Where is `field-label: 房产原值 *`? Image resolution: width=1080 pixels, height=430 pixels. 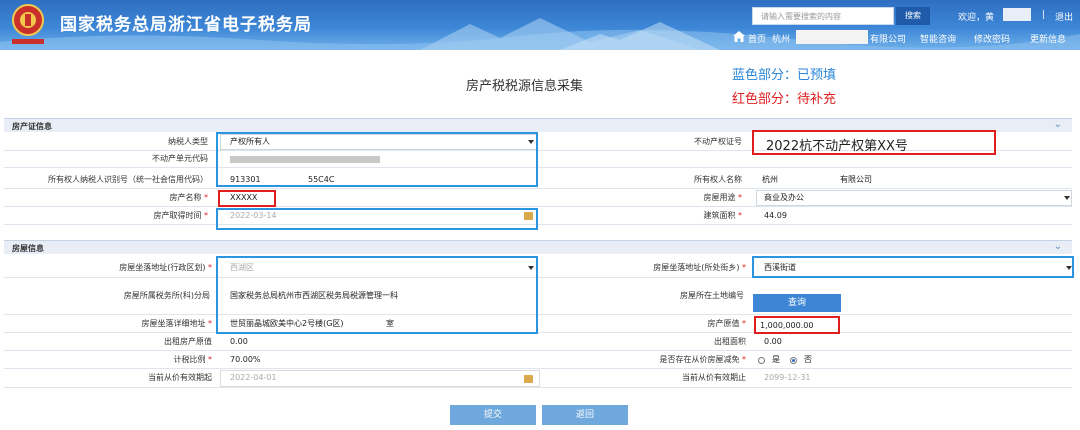
field-label: 房产原值 * is located at coordinates (726, 323).